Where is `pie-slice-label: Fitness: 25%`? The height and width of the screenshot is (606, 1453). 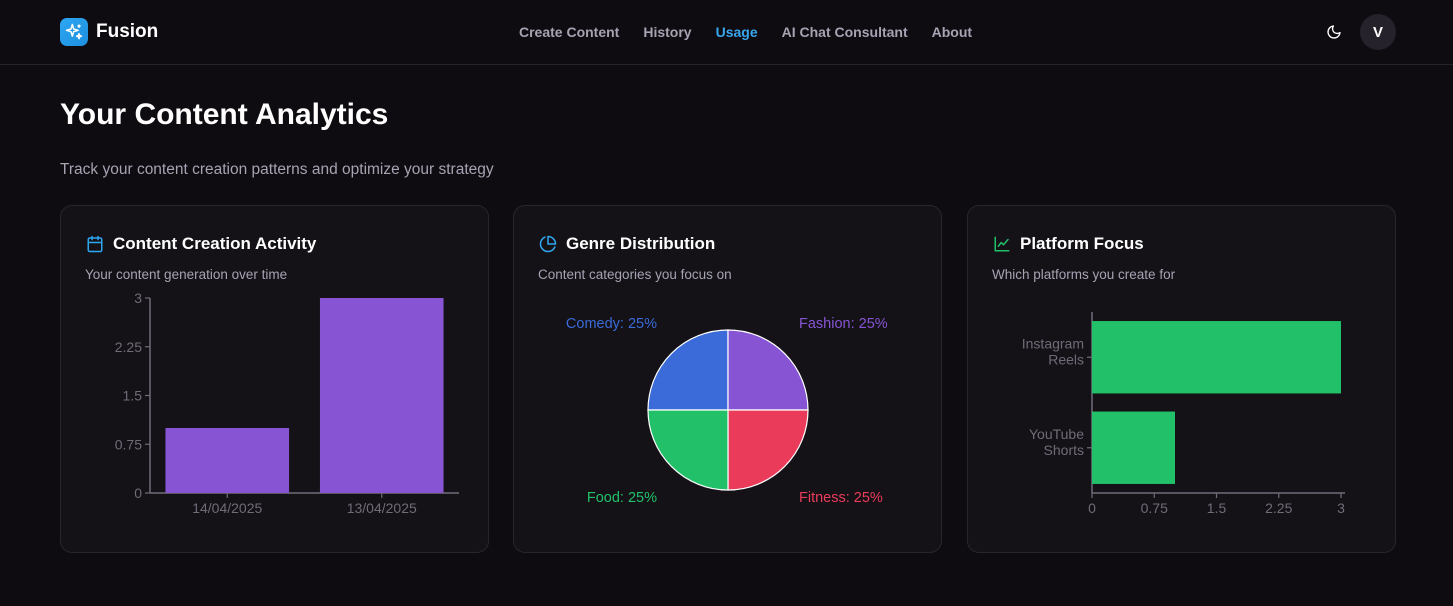 pie-slice-label: Fitness: 25% is located at coordinates (841, 498).